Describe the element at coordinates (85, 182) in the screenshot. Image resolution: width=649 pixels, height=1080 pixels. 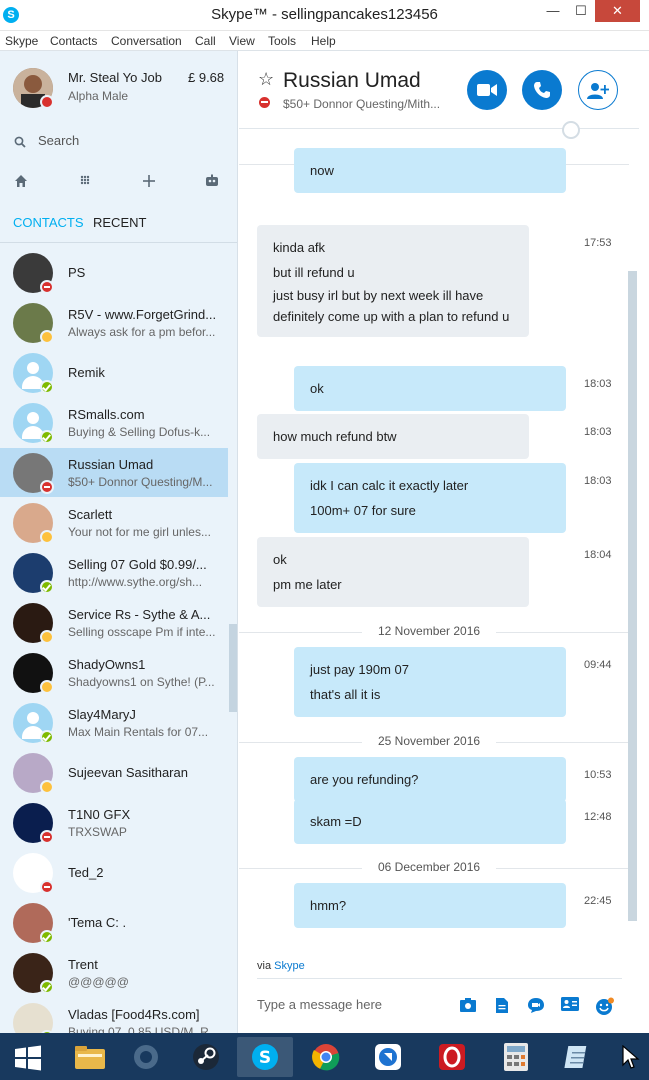
I see `dialpad-icon` at that location.